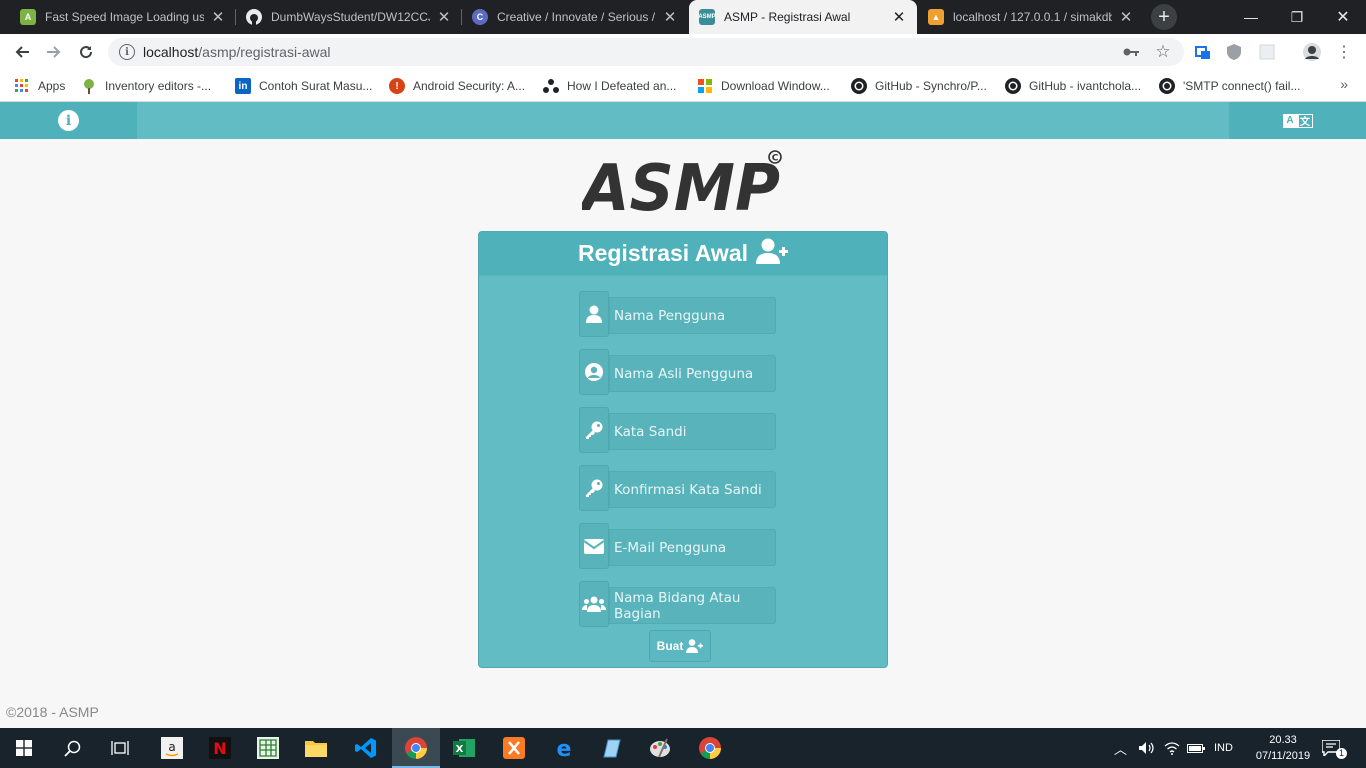  Describe the element at coordinates (72, 748) in the screenshot. I see `search-button` at that location.